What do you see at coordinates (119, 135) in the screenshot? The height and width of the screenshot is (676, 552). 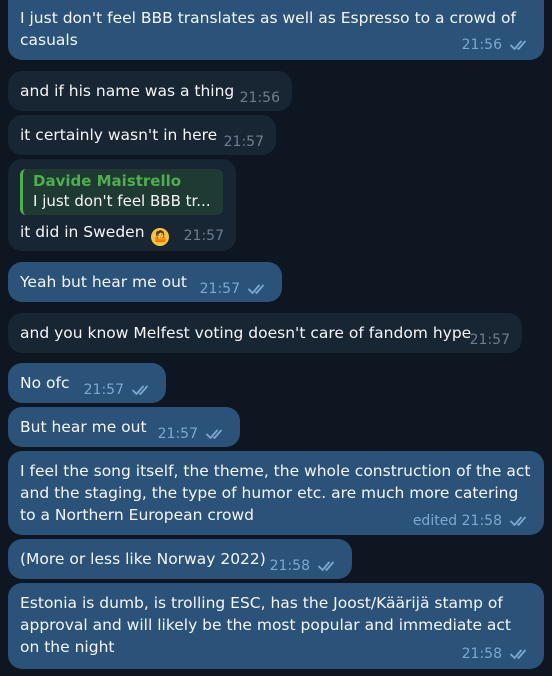 I see `message-text: it certainly wasn't in here` at bounding box center [119, 135].